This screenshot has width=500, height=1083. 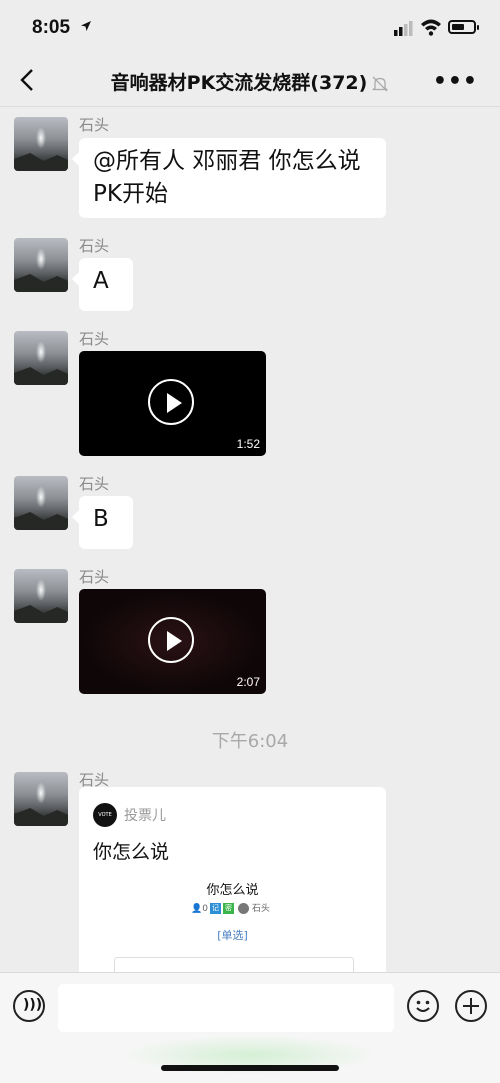 I want to click on status-bar: 8:05, so click(x=250, y=28).